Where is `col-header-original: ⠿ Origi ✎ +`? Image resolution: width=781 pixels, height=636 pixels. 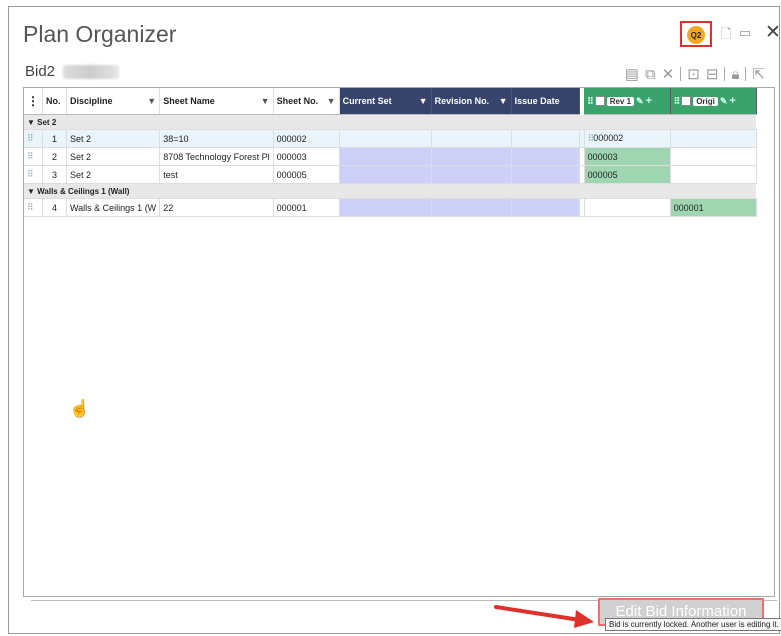
col-header-original: ⠿ Origi ✎ + is located at coordinates (713, 101).